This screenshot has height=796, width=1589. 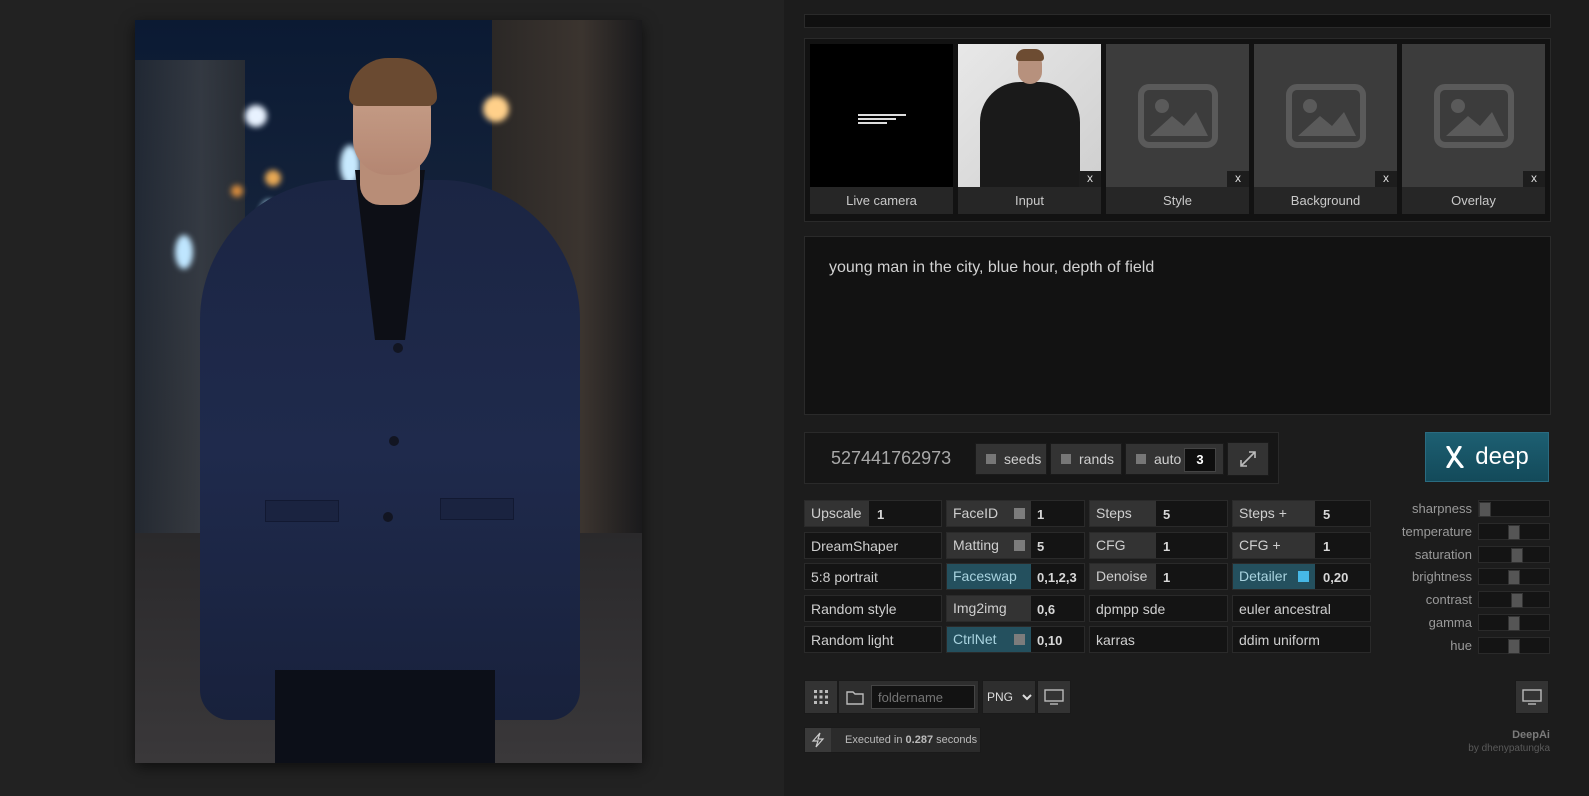 I want to click on matting-cell: Matting 5, so click(x=1015, y=545).